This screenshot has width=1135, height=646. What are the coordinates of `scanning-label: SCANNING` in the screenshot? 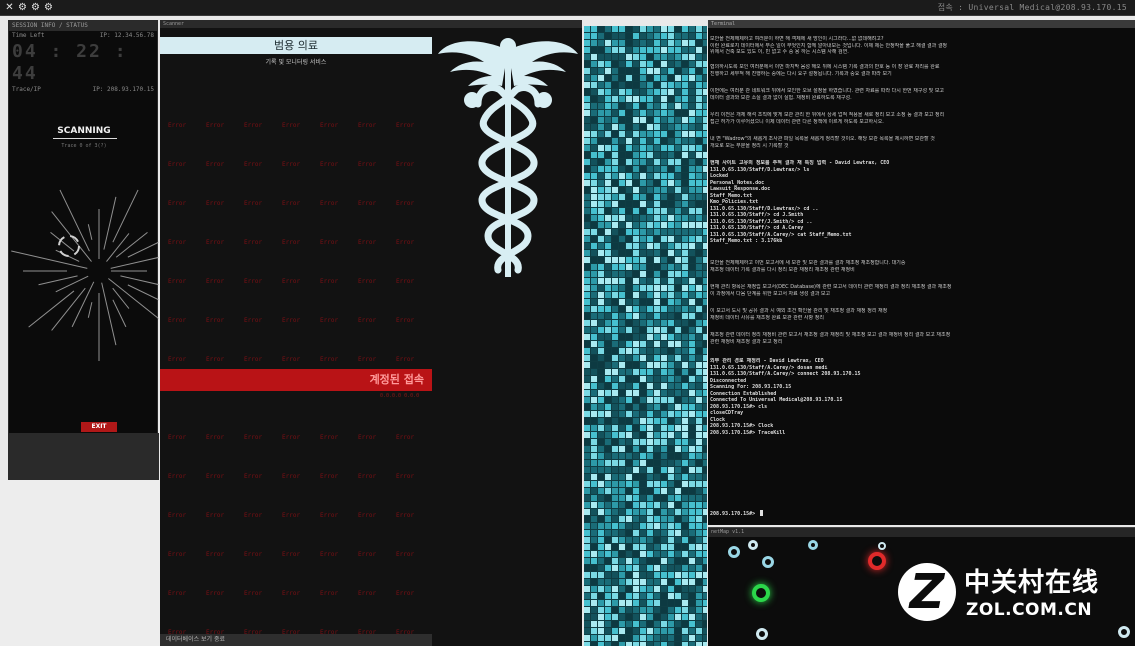 It's located at (84, 131).